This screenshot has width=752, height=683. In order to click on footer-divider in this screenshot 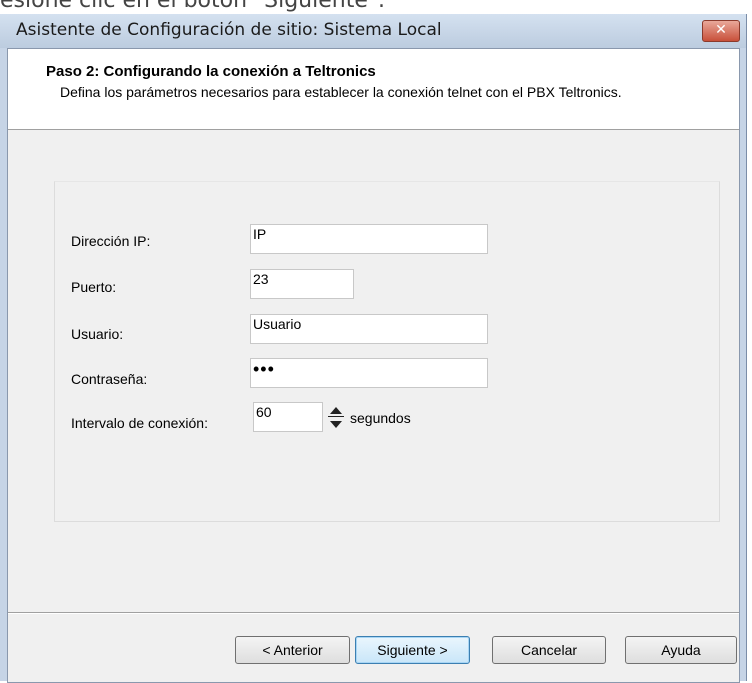, I will do `click(373, 613)`.